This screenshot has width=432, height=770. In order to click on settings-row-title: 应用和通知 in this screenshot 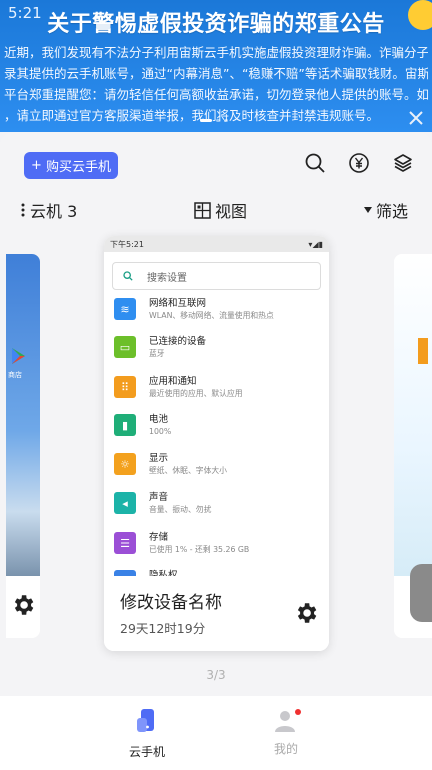, I will do `click(173, 381)`.